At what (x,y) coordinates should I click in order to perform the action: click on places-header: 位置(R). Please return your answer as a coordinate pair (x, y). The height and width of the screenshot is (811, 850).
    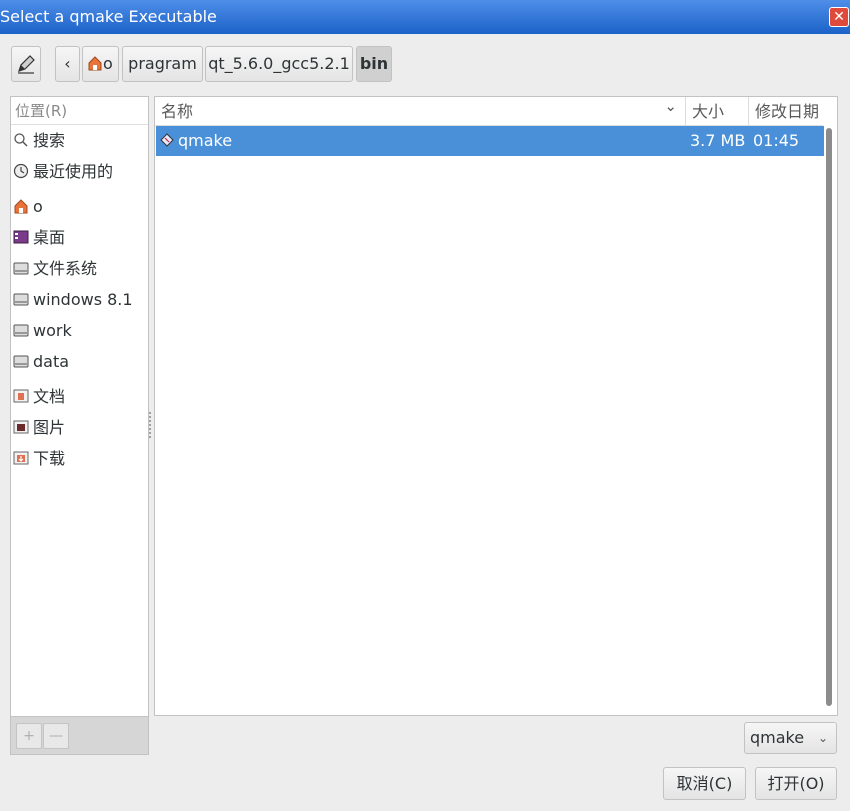
    Looking at the image, I should click on (79, 111).